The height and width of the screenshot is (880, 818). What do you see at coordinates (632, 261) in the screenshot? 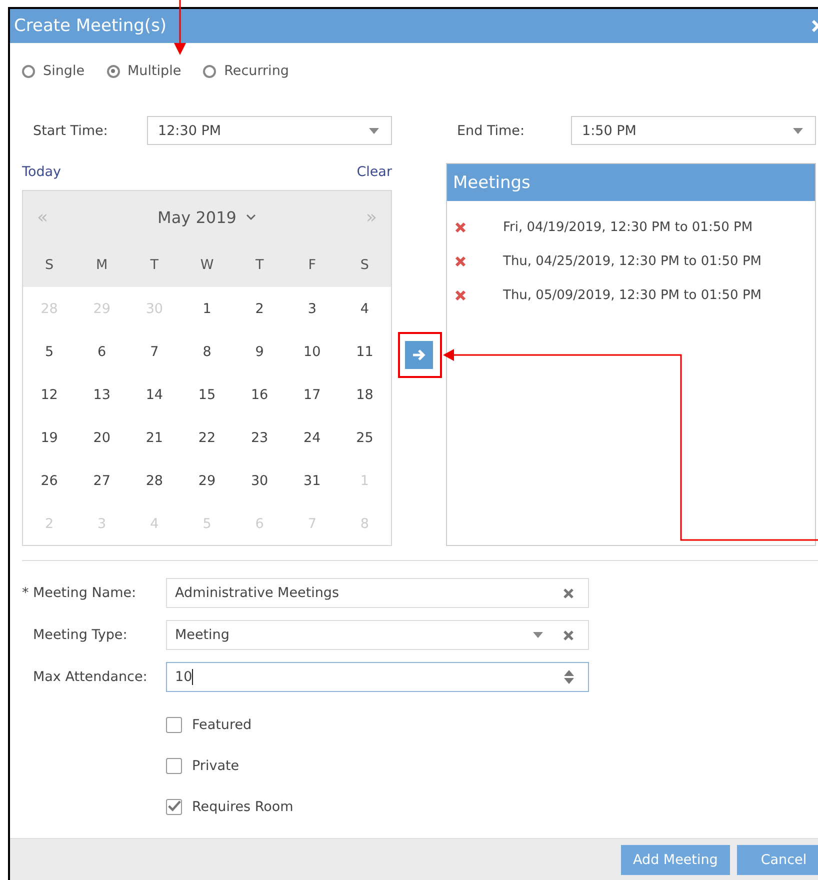
I see `meeting-entry: Thu, 04/25/2019, 12:30 PM to 01:50 PM` at bounding box center [632, 261].